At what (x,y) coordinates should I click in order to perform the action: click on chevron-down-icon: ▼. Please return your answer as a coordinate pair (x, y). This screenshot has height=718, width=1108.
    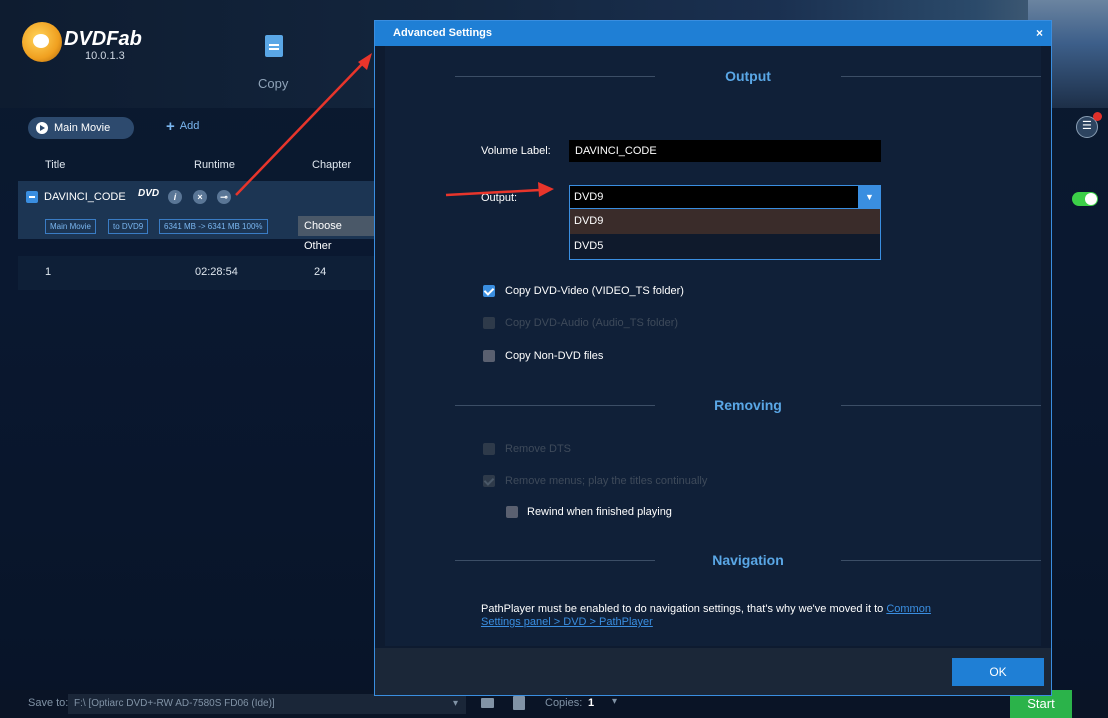
    Looking at the image, I should click on (869, 197).